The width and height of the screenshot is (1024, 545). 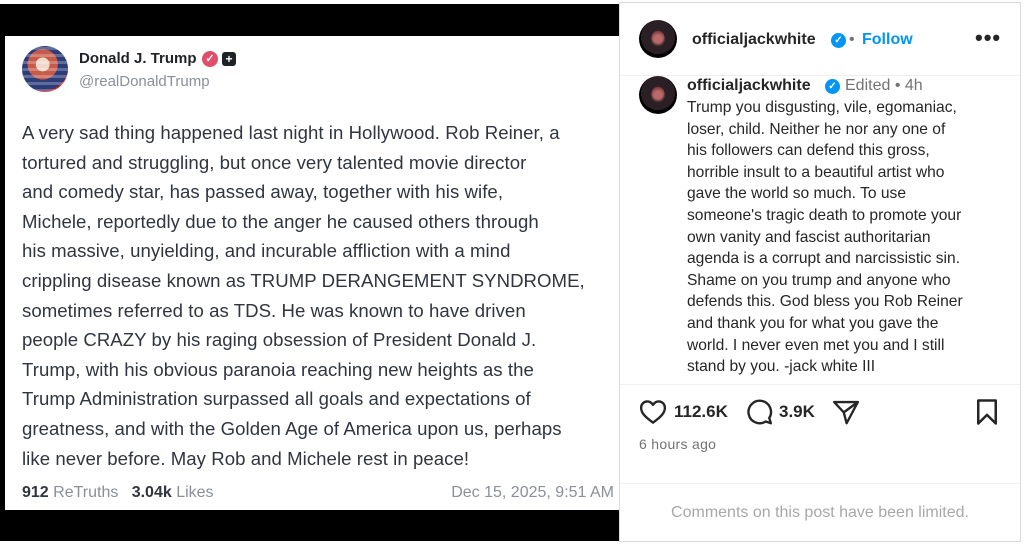 What do you see at coordinates (678, 444) in the screenshot?
I see `post-timestamp: 6 hours ago` at bounding box center [678, 444].